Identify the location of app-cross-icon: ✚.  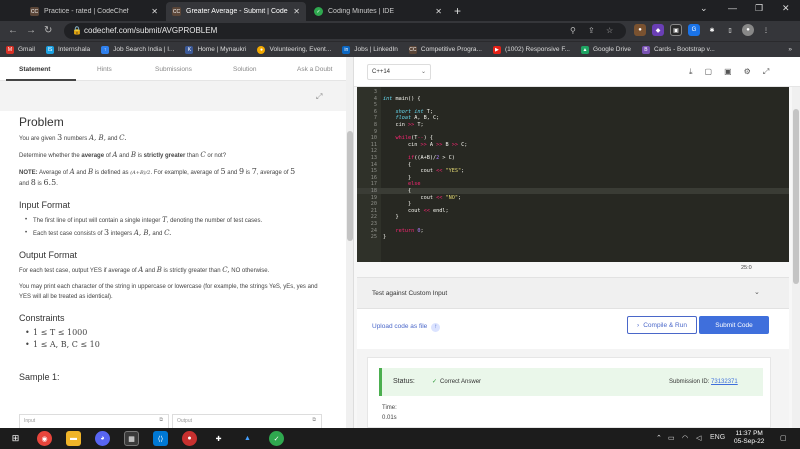
(218, 438).